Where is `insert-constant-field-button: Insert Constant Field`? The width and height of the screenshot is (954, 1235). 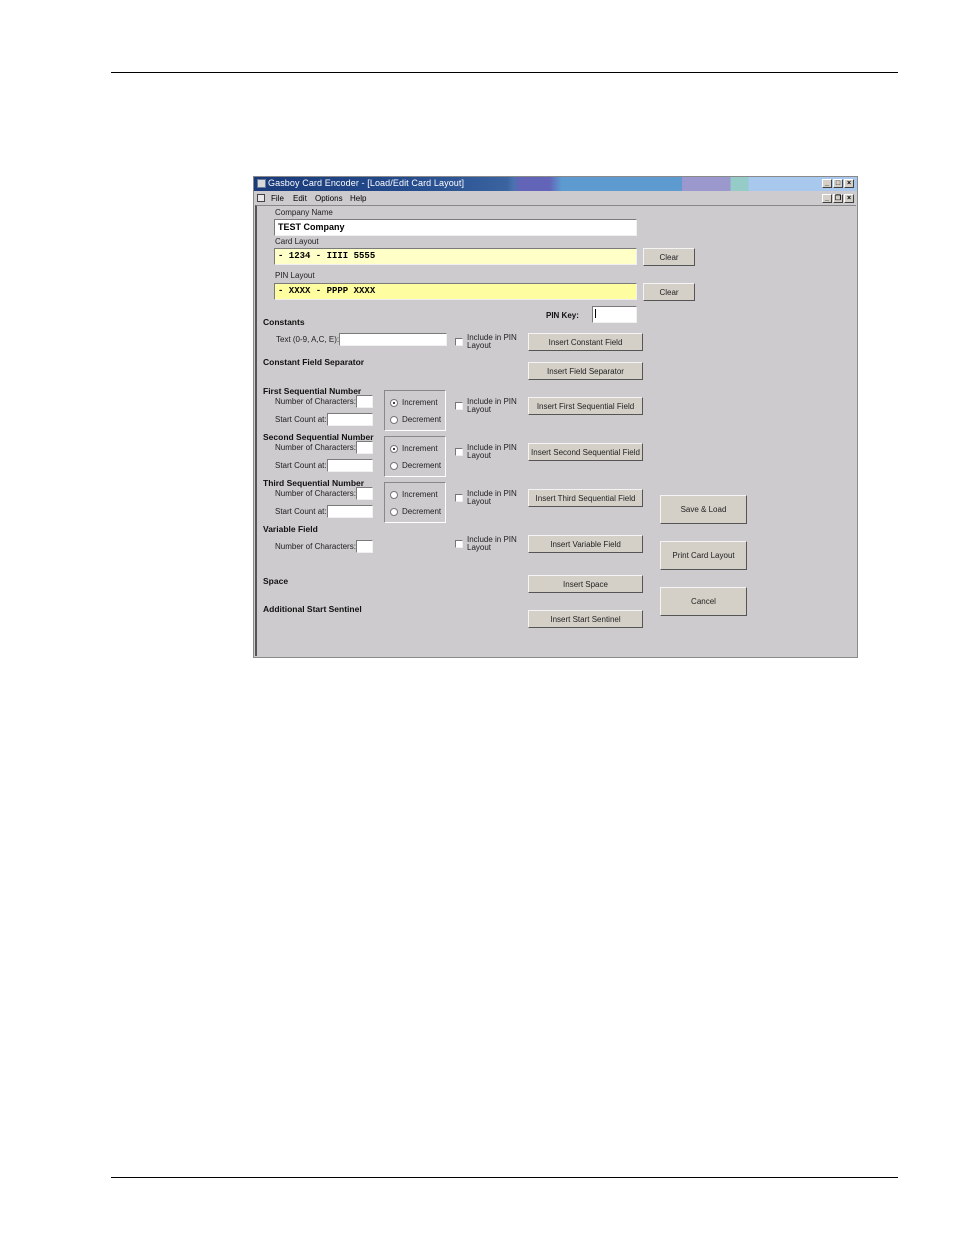 insert-constant-field-button: Insert Constant Field is located at coordinates (585, 342).